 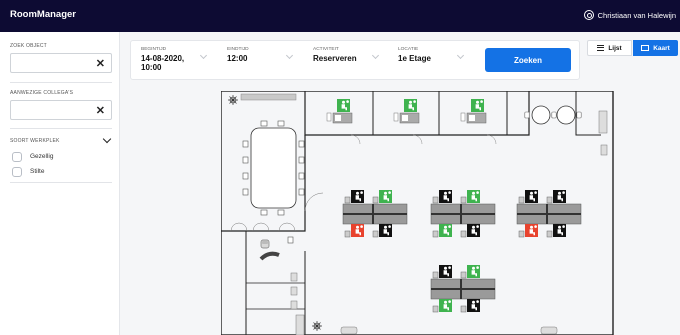 I want to click on start-time-label: BEGINTIJD, so click(x=154, y=49).